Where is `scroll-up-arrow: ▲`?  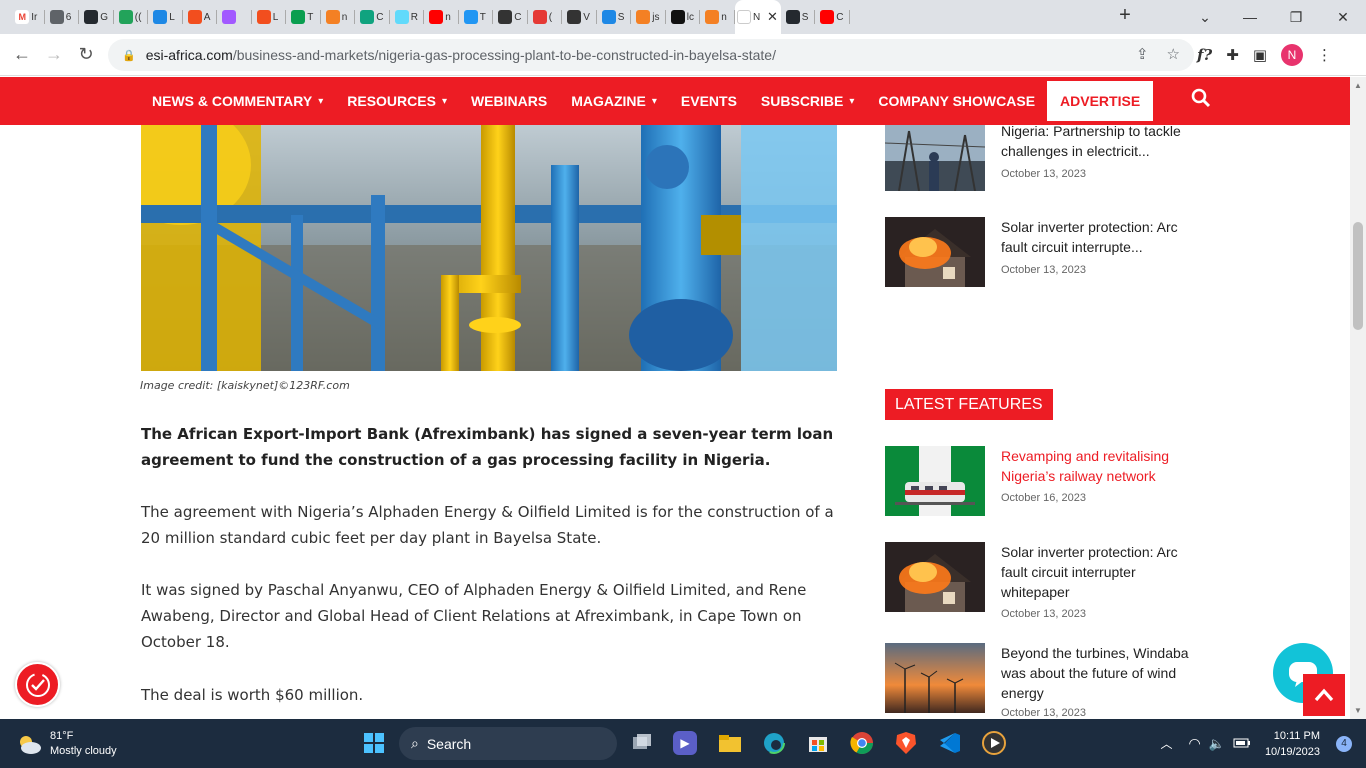 scroll-up-arrow: ▲ is located at coordinates (1358, 85).